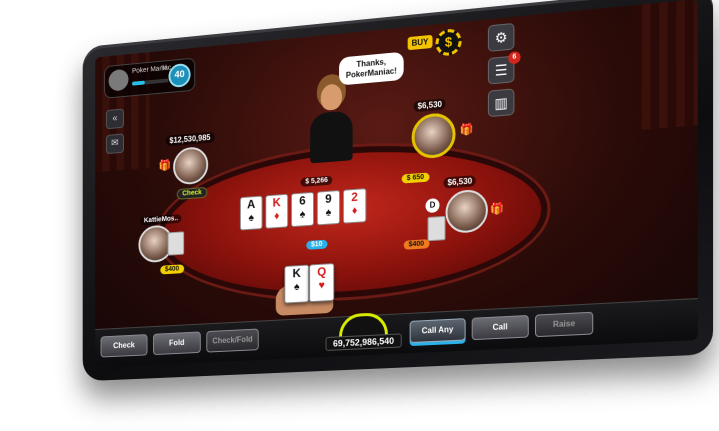 The height and width of the screenshot is (431, 719). I want to click on turn-timer, so click(363, 324).